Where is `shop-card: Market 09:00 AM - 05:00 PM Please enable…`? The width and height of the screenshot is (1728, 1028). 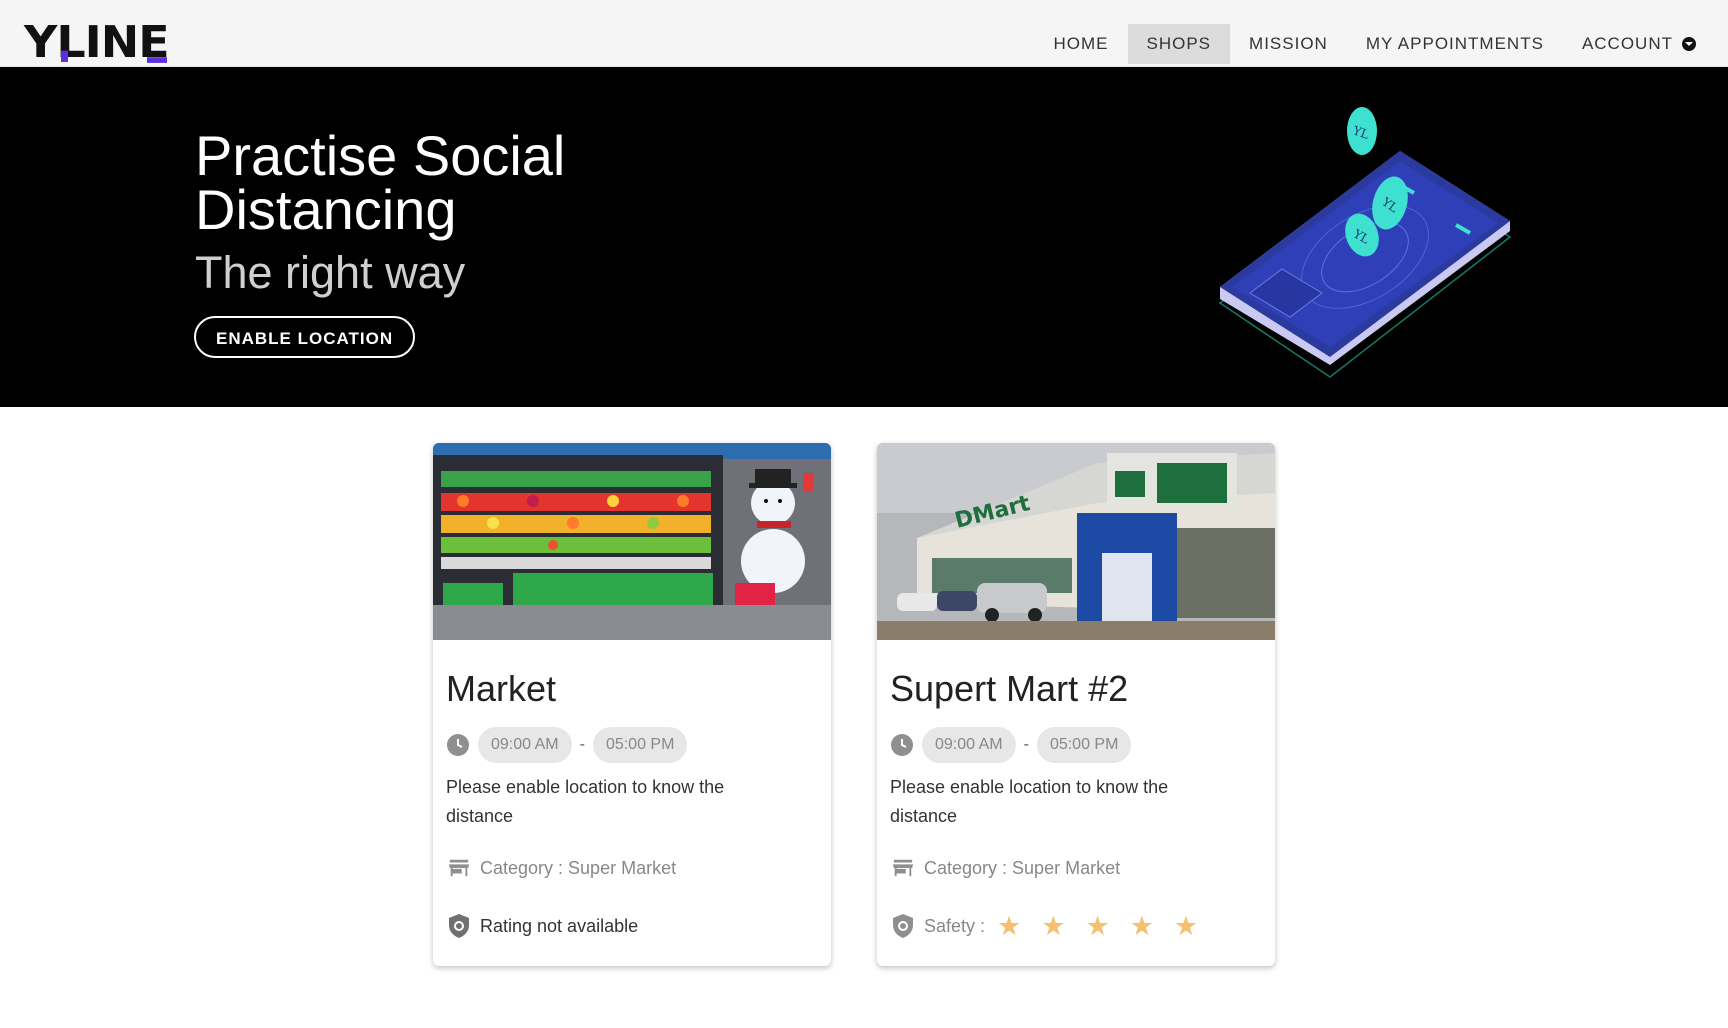
shop-card: Market 09:00 AM - 05:00 PM Please enable… is located at coordinates (632, 704).